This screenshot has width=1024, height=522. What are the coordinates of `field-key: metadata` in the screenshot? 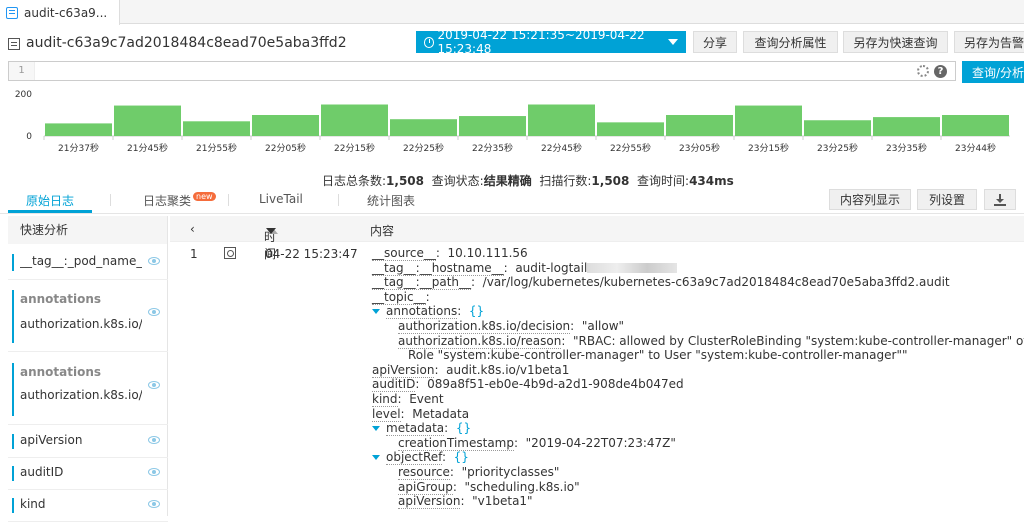 It's located at (415, 429).